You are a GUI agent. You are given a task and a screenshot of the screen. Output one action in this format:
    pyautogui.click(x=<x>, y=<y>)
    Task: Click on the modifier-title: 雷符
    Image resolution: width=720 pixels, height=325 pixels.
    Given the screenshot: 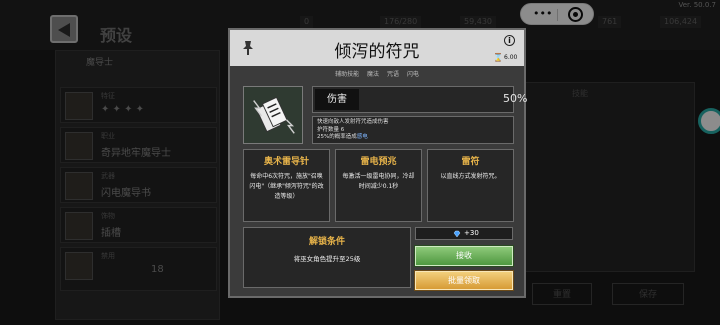 What is the action you would take?
    pyautogui.click(x=470, y=162)
    